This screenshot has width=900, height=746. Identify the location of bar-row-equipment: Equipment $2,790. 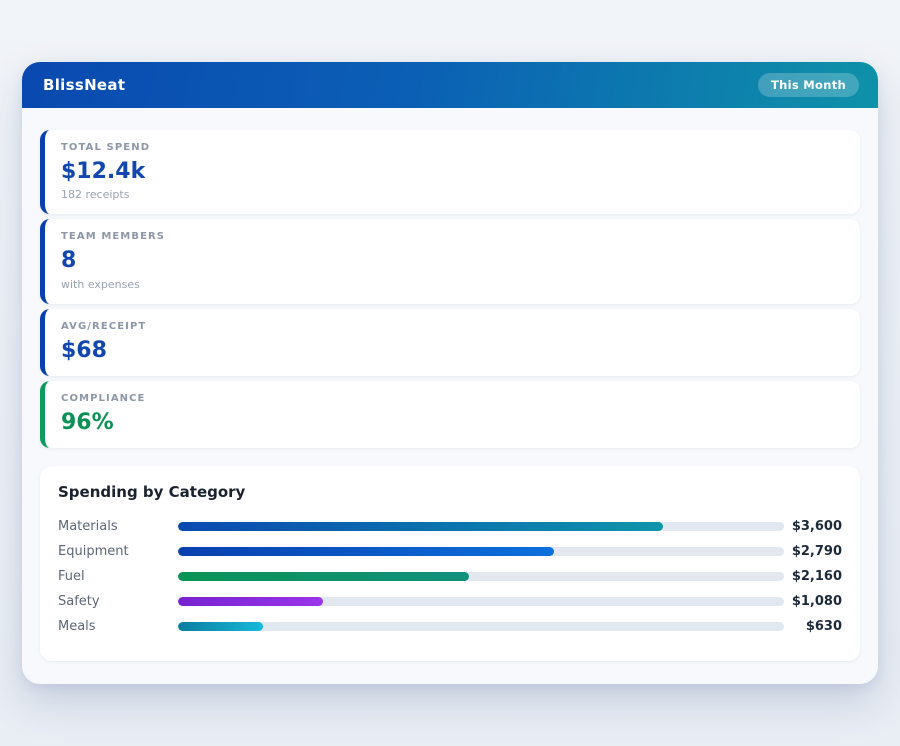
(450, 551).